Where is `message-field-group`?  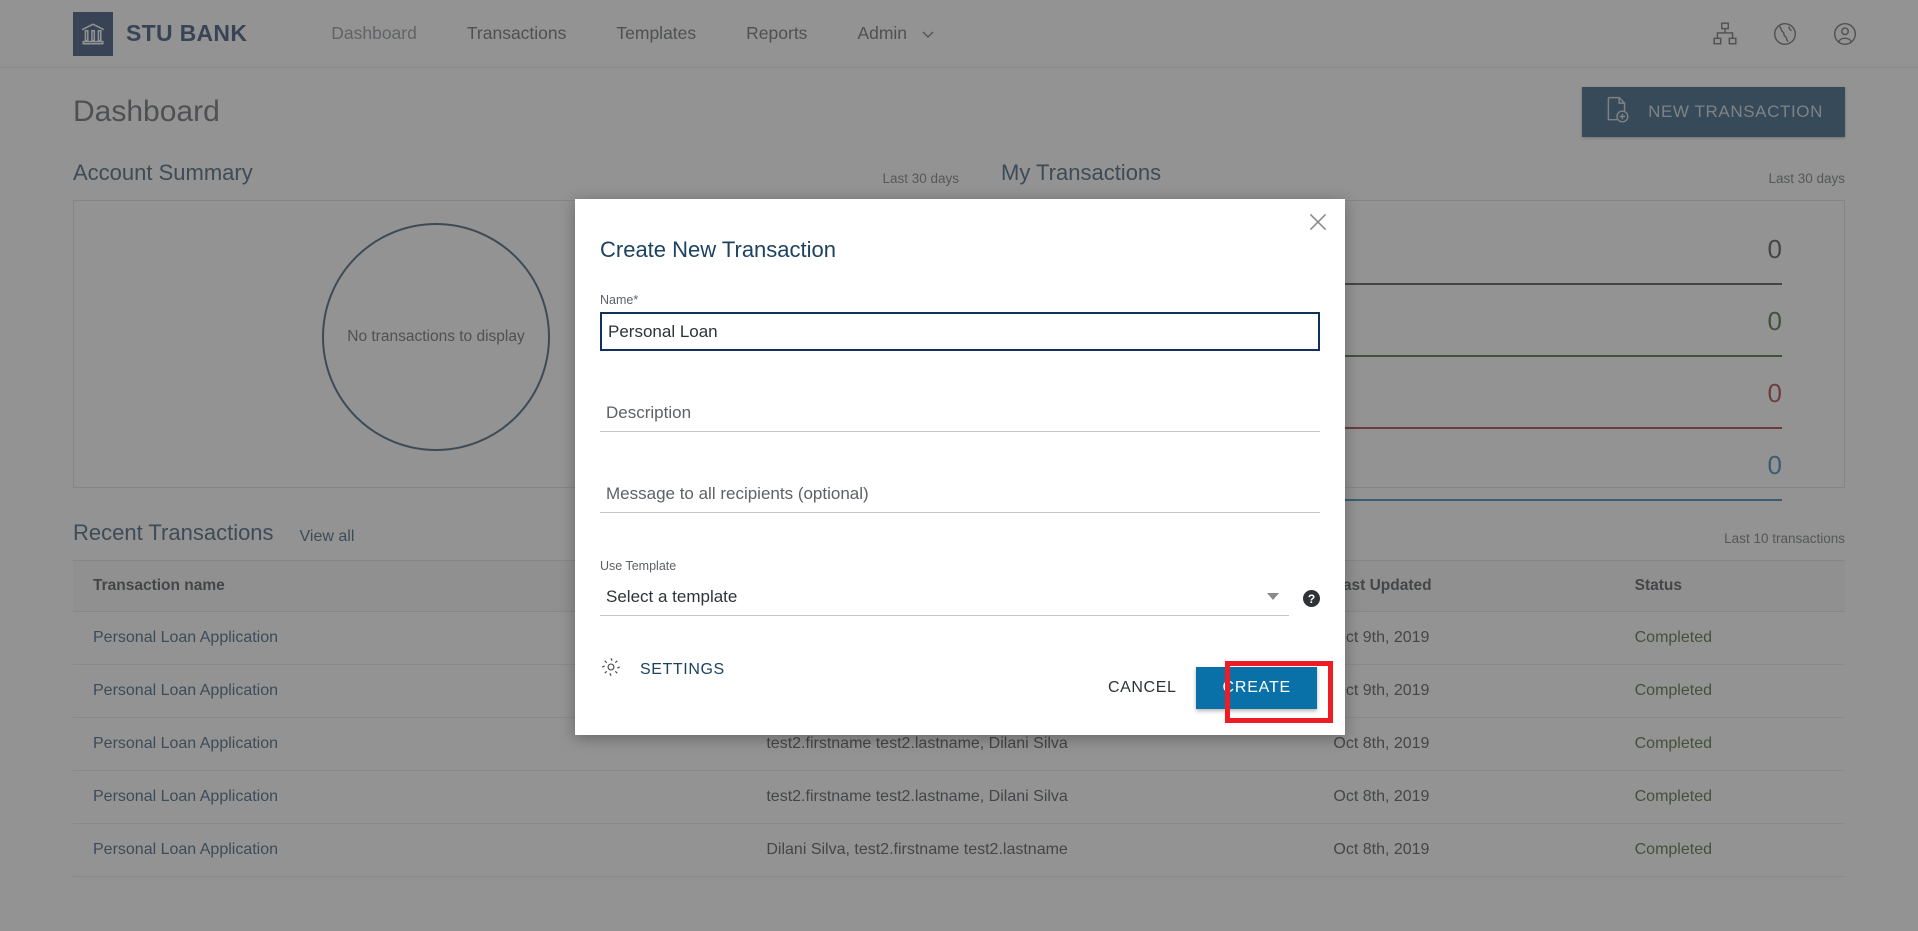
message-field-group is located at coordinates (960, 494).